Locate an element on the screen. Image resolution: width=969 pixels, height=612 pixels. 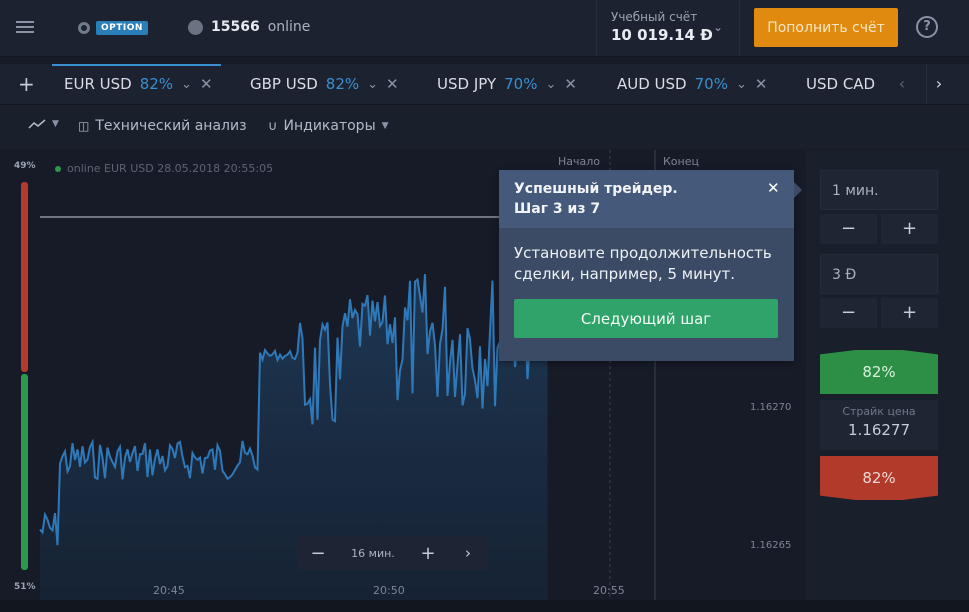
tab-name: AUD USD is located at coordinates (652, 84).